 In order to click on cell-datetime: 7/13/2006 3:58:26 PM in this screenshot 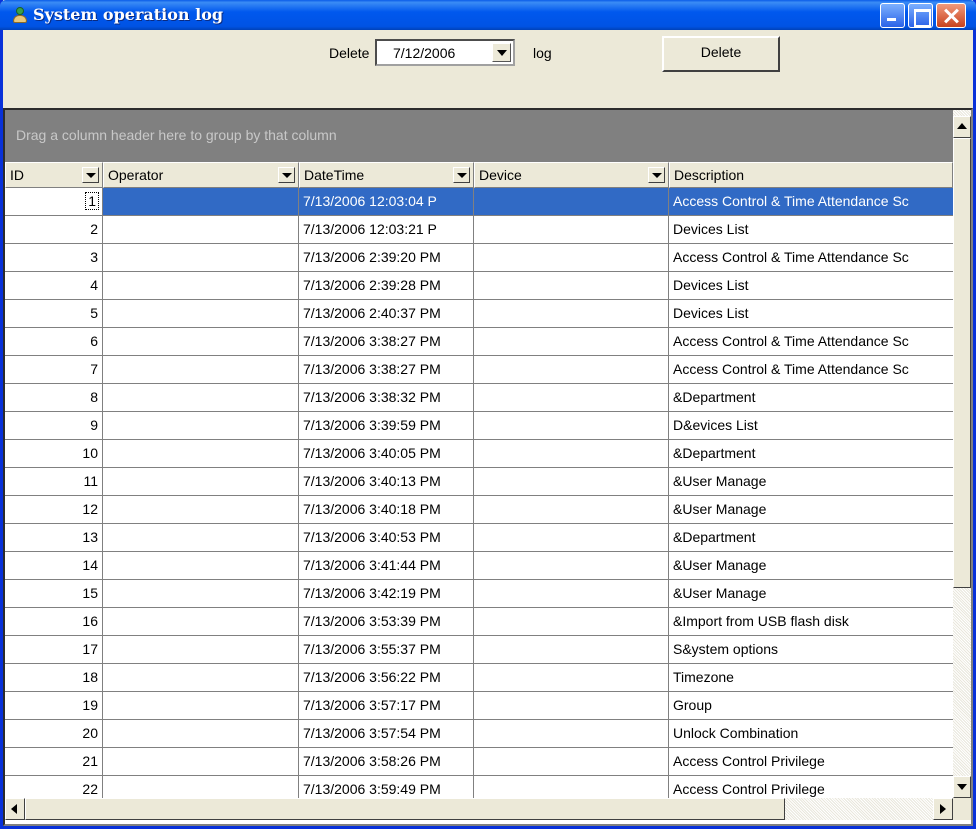, I will do `click(386, 762)`.